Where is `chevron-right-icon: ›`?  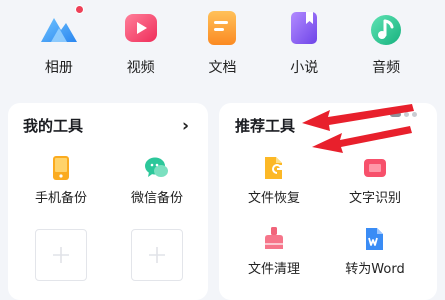 chevron-right-icon: › is located at coordinates (189, 126).